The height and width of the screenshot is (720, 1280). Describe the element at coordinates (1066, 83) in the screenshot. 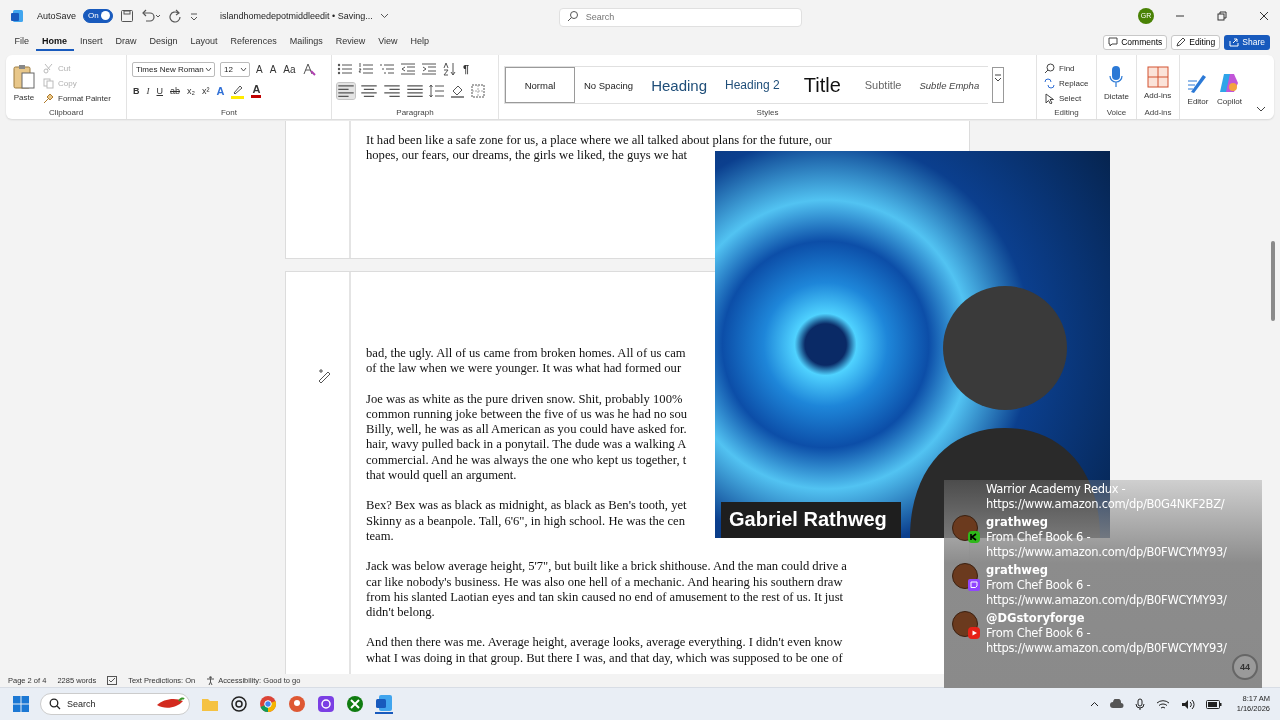

I see `editing-command: Replace` at that location.